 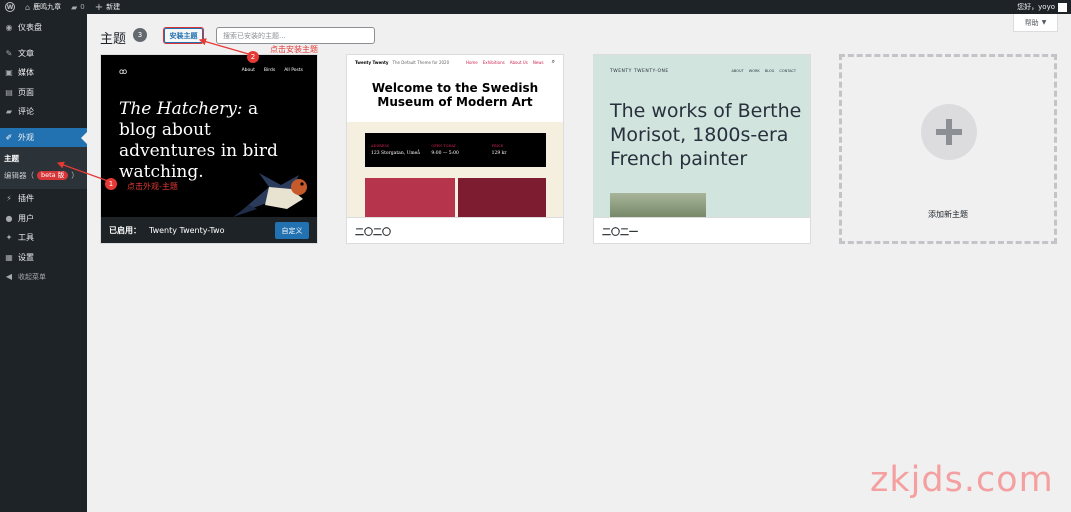 I want to click on admin-bar: W ⌂ 鹿鸣九章 ▰ 0 + 新建 您好，yoyo, so click(x=535, y=7).